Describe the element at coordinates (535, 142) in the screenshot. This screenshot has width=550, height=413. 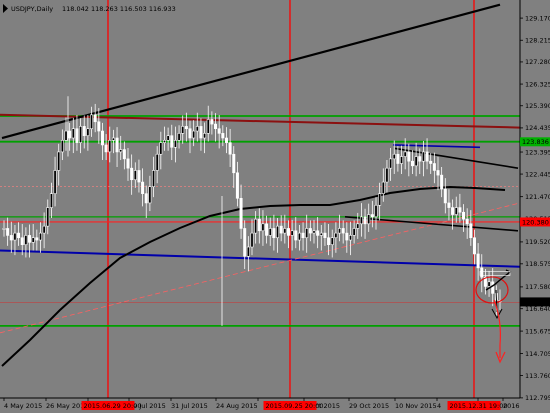
I see `price-label-text: 123.836` at that location.